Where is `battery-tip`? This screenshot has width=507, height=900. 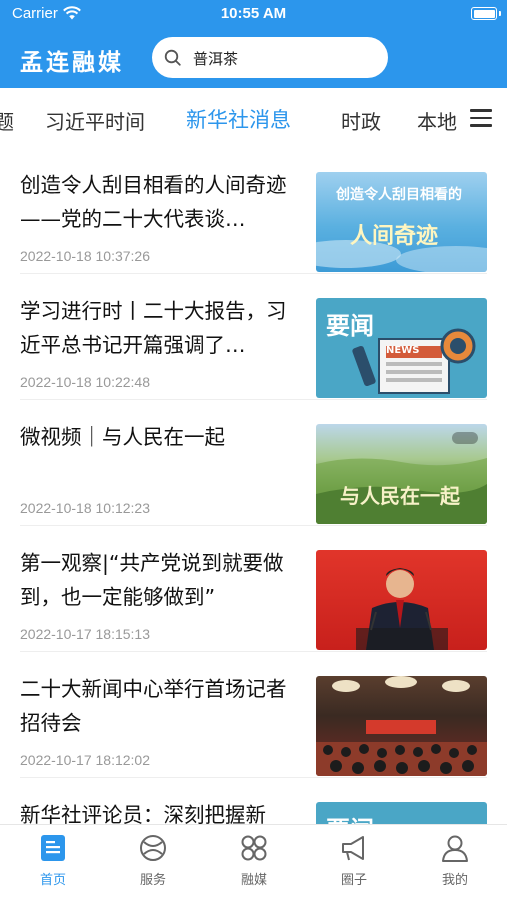 battery-tip is located at coordinates (500, 13).